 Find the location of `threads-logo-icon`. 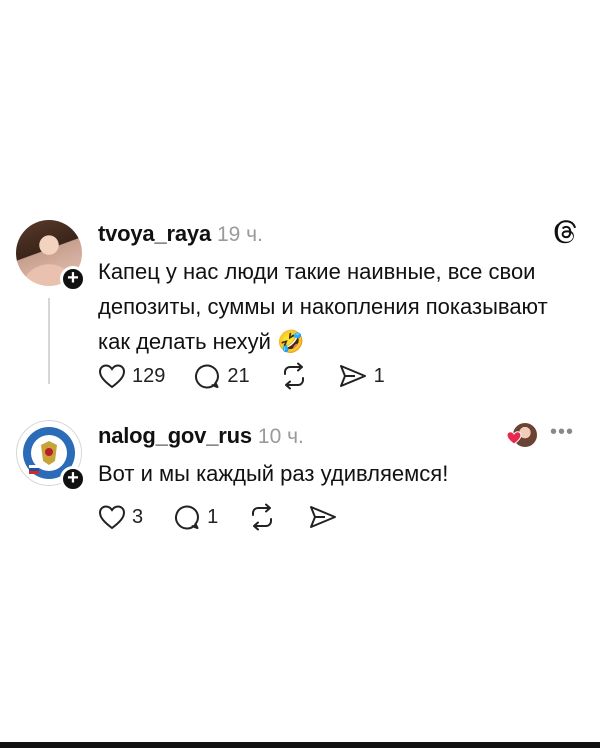

threads-logo-icon is located at coordinates (566, 232).